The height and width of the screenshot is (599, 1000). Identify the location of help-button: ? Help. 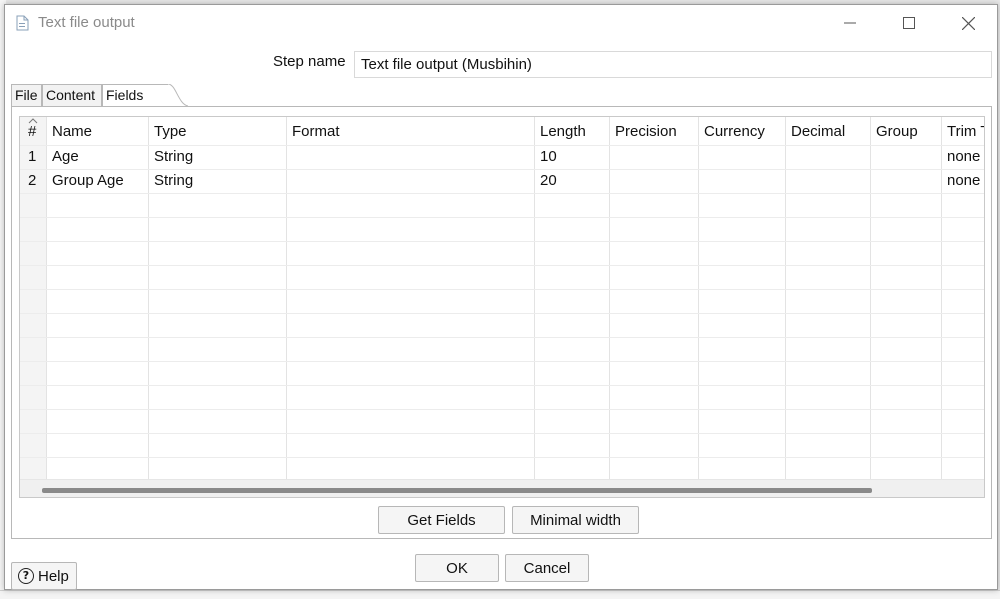
(44, 576).